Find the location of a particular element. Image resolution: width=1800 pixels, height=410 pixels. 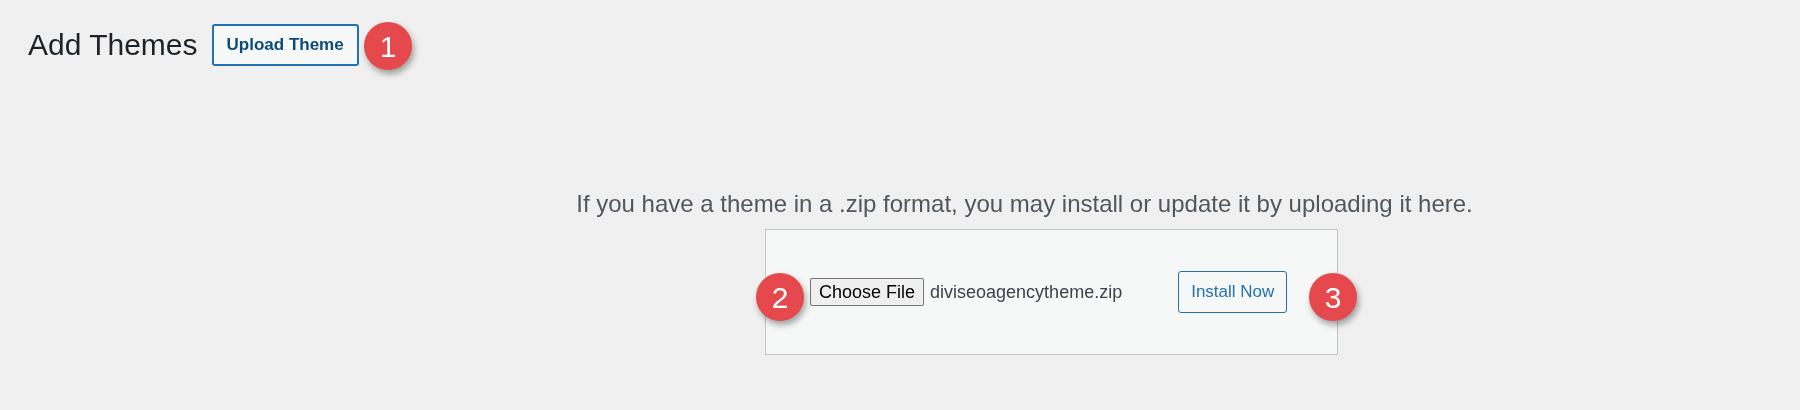

number-badge: 1 is located at coordinates (388, 46).